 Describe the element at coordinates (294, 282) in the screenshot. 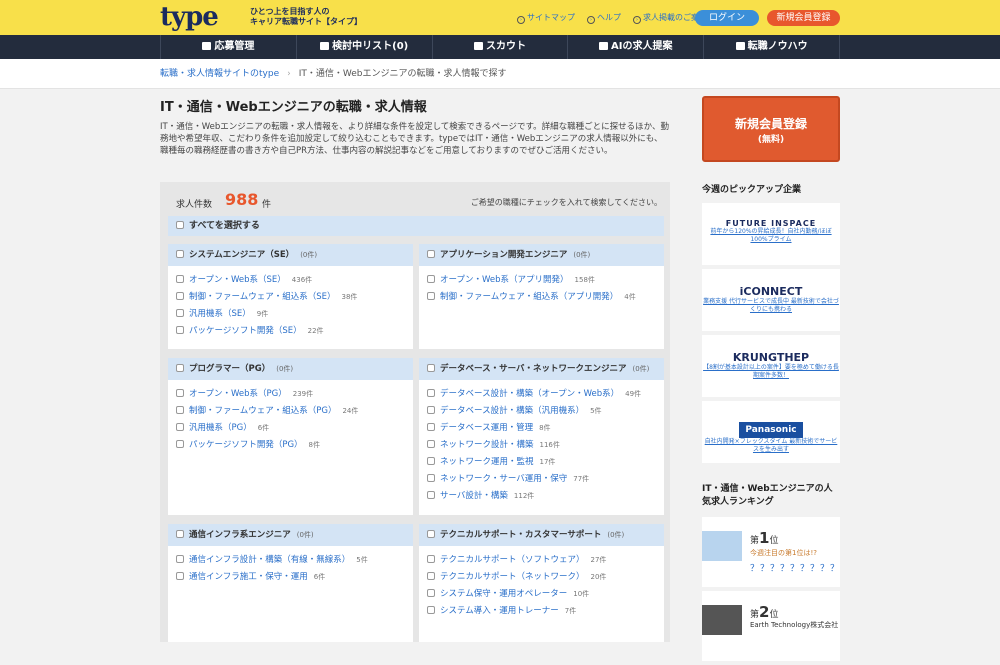

I see `subcategory-checkbox: オープン・Web系（SE） 436件` at that location.